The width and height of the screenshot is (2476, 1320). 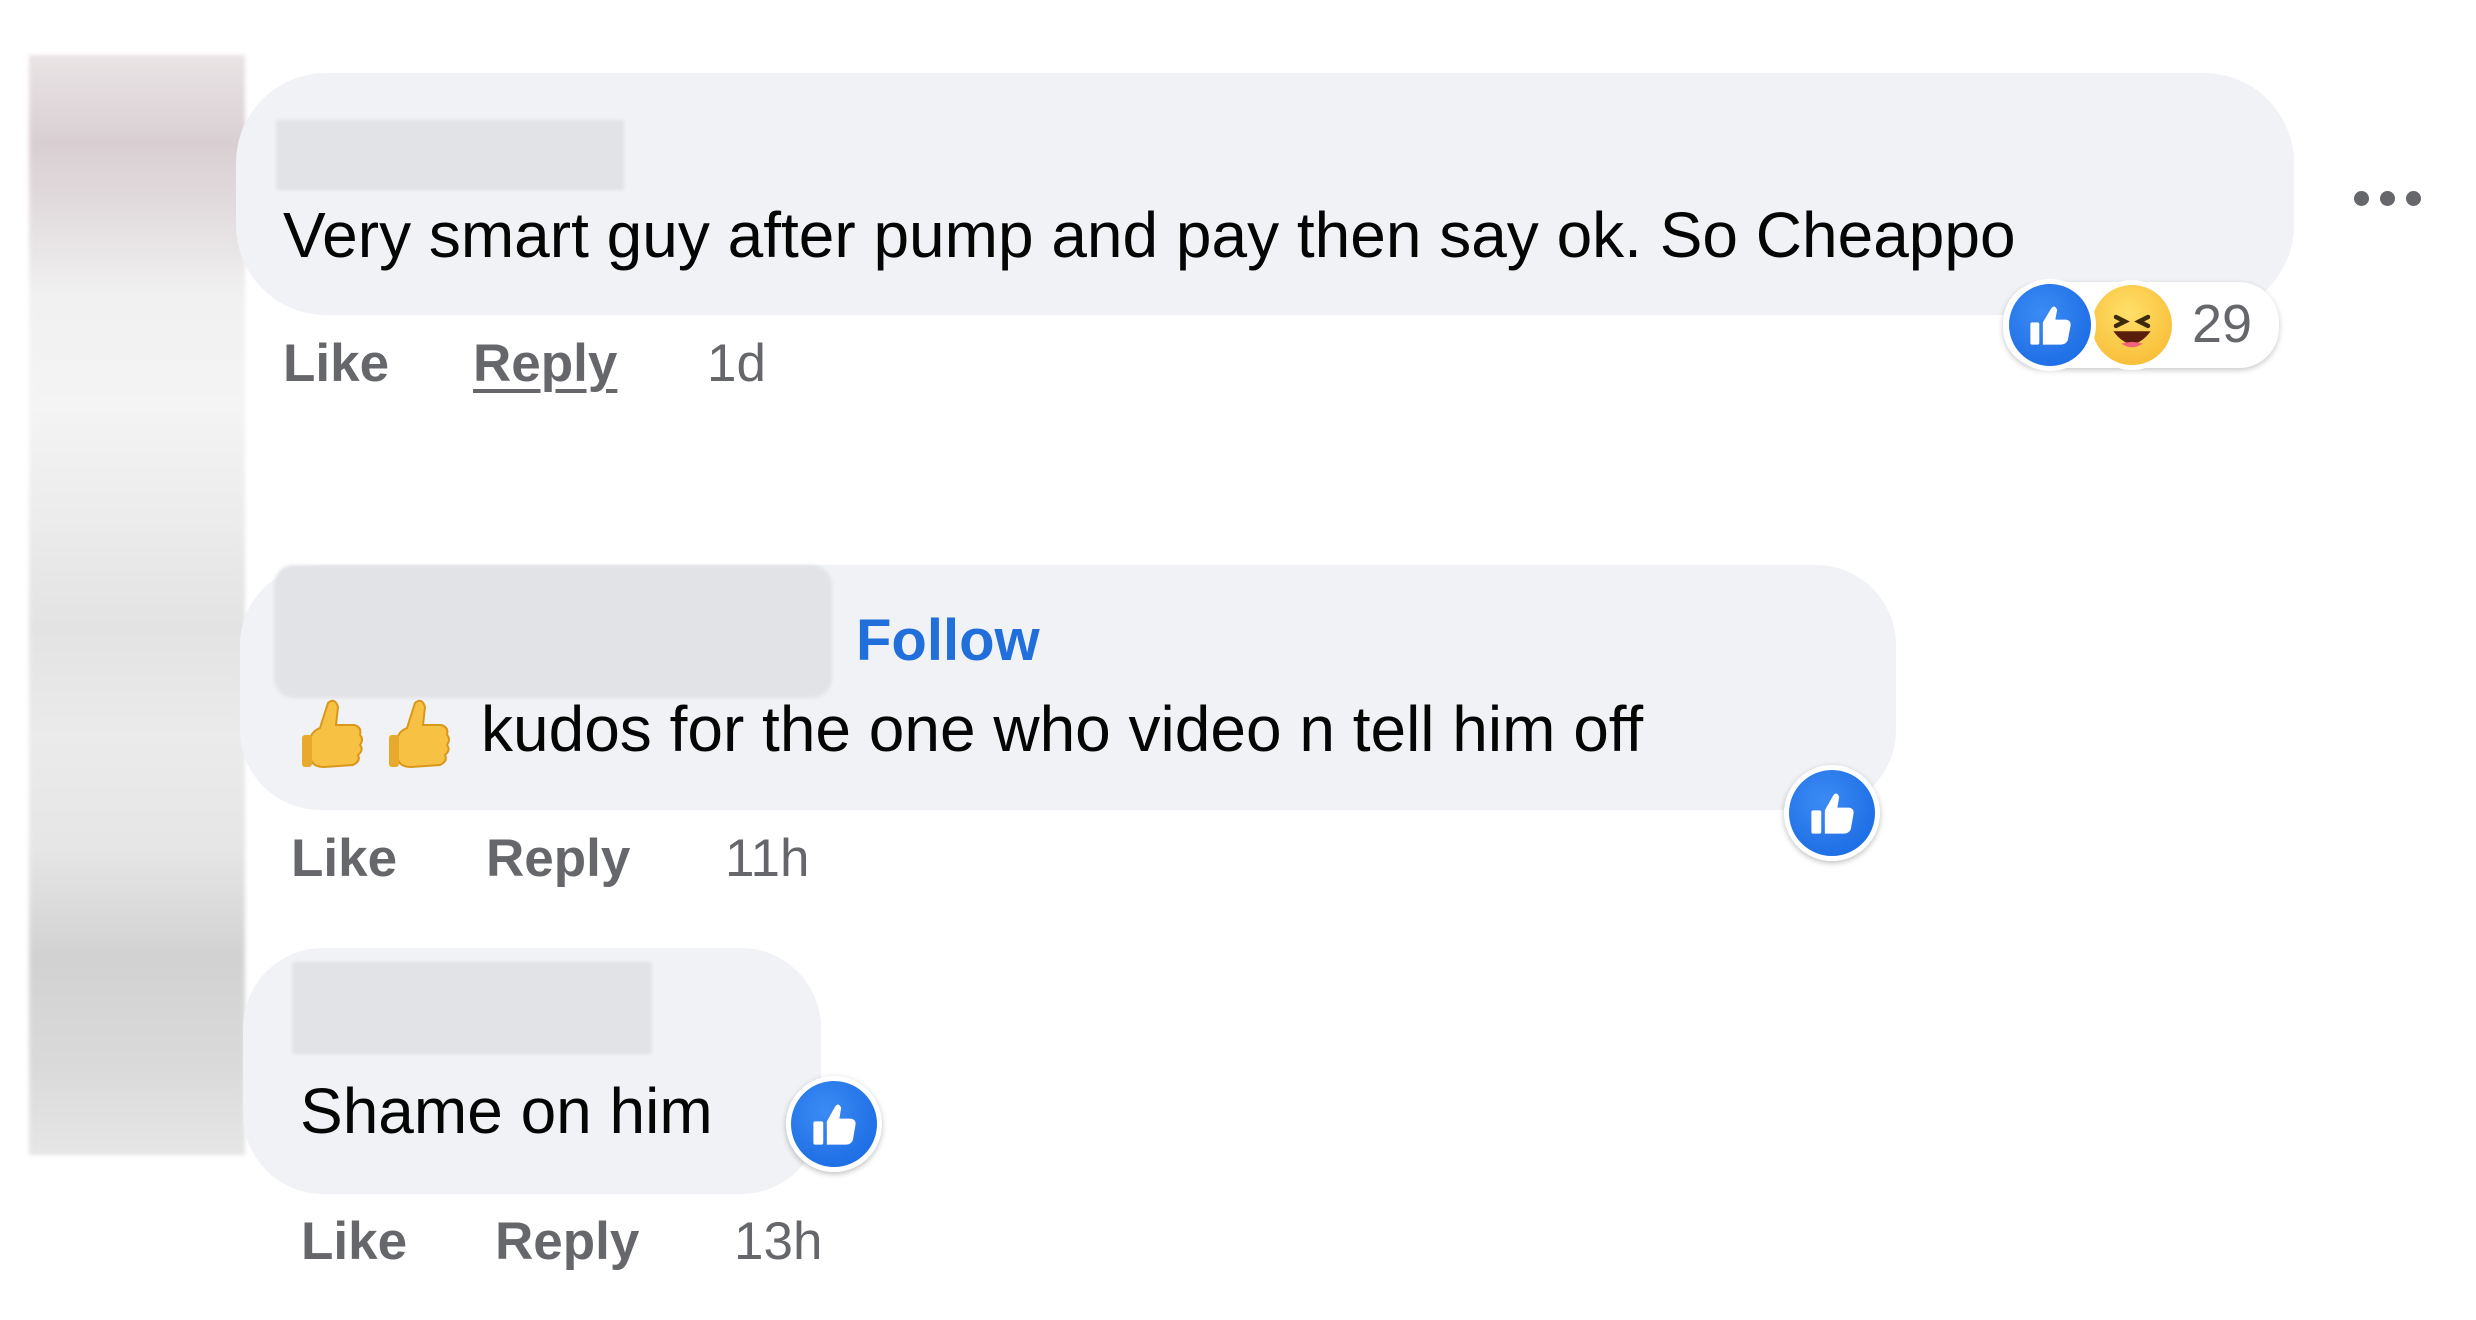 What do you see at coordinates (137, 605) in the screenshot?
I see `avatar-column-blurred` at bounding box center [137, 605].